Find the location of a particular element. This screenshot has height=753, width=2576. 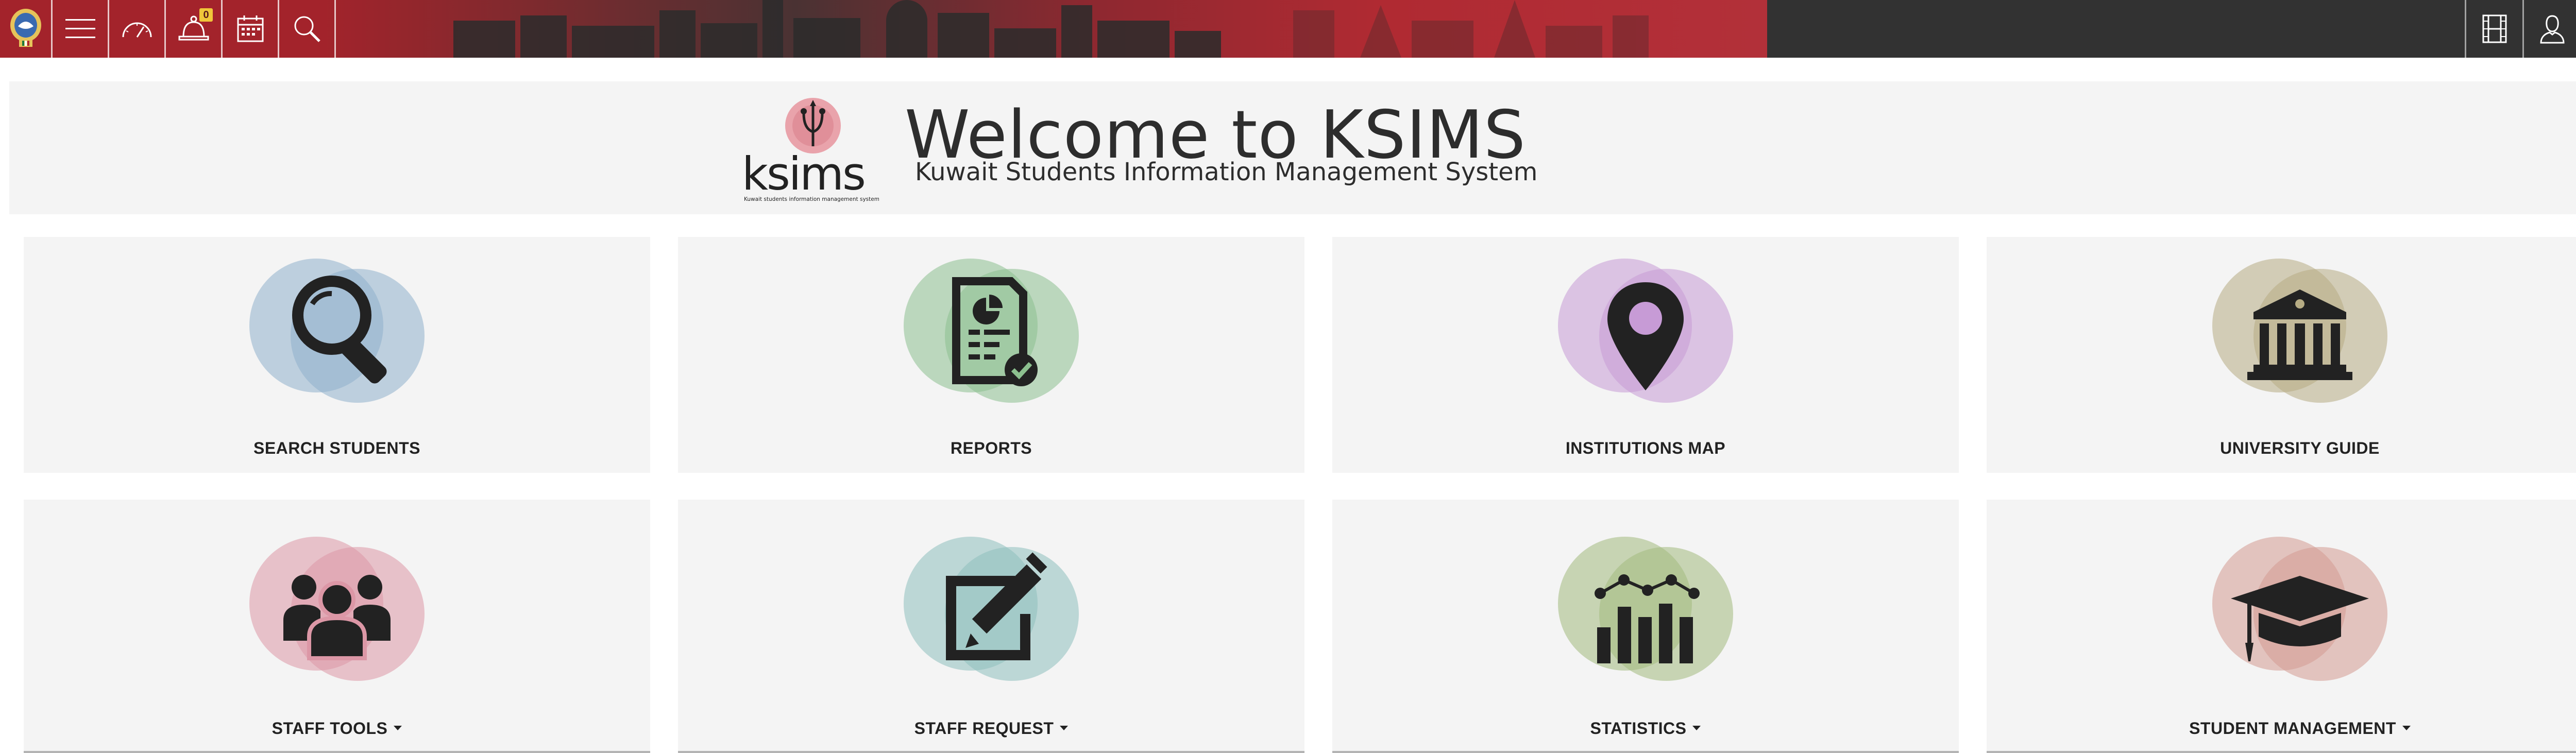

notification-count-badge: 0 is located at coordinates (206, 15).